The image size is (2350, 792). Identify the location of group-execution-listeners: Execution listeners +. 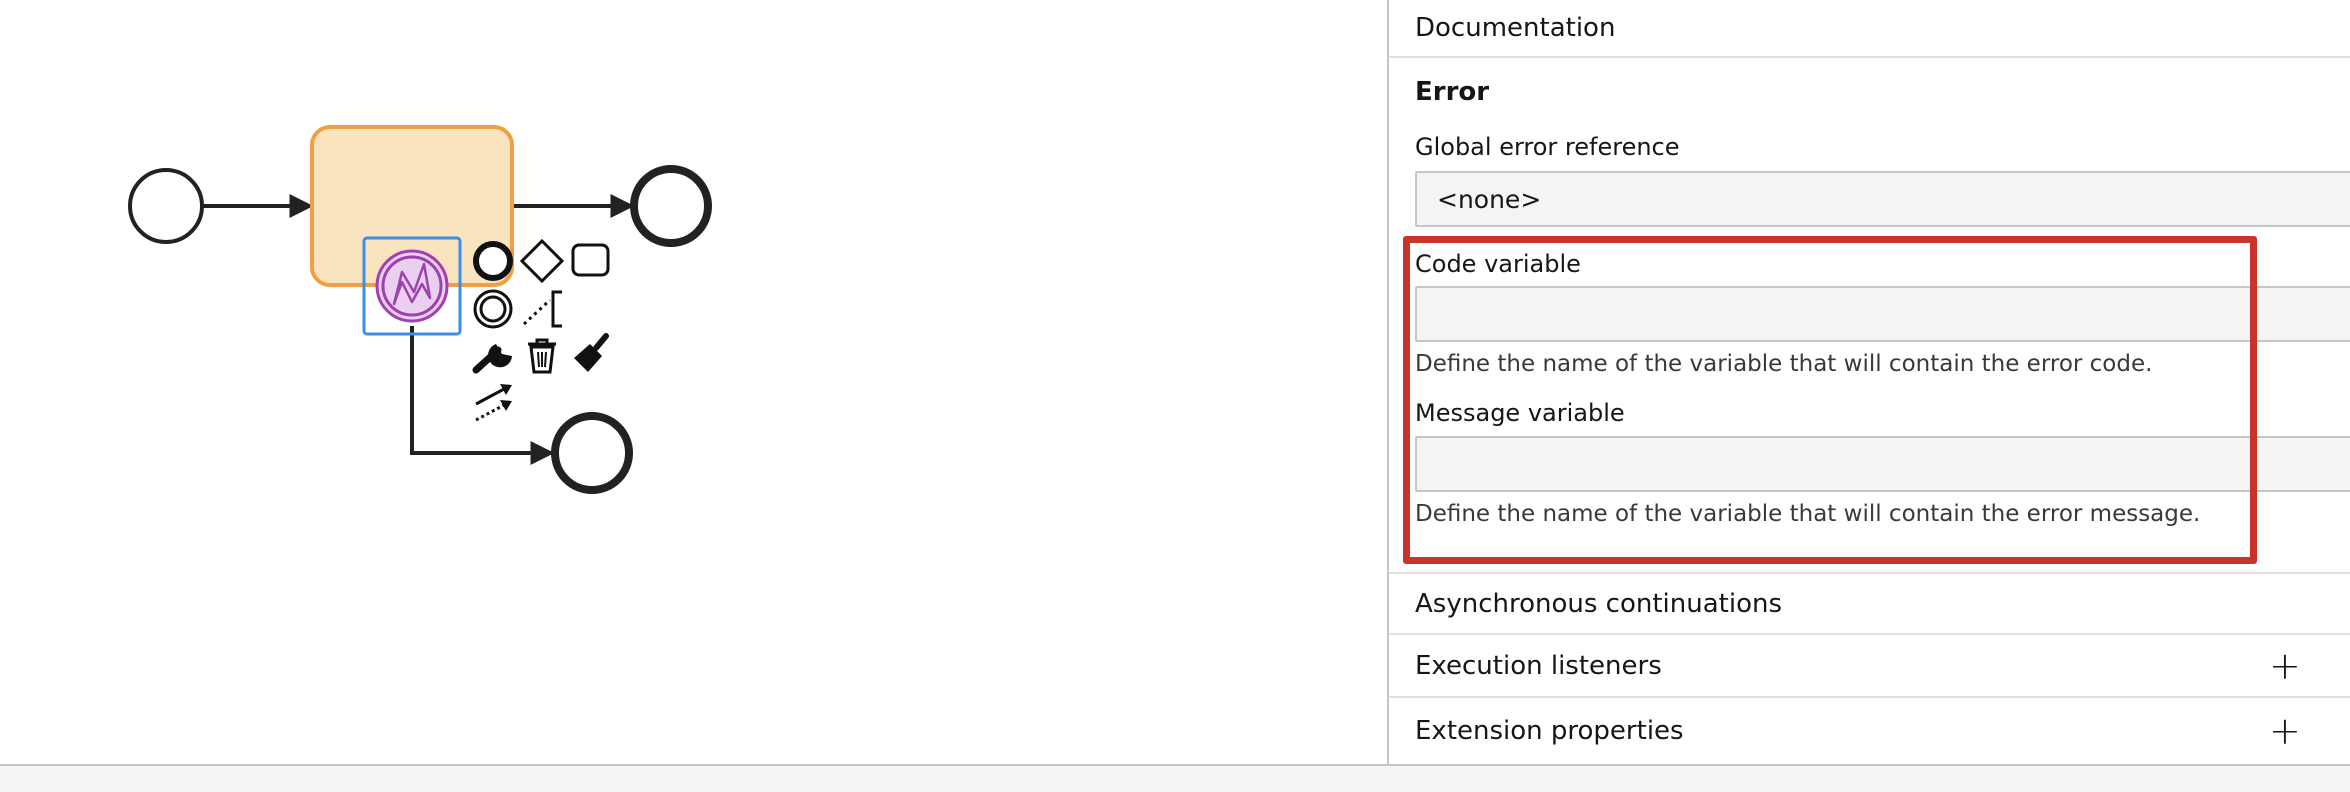
(1869, 666).